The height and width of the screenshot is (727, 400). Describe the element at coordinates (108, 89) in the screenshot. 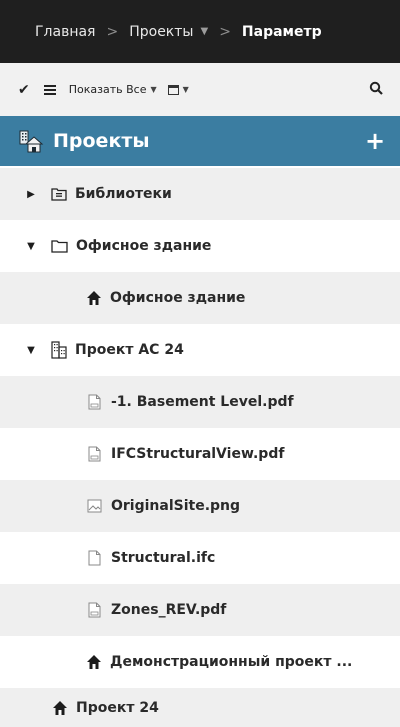

I see `show-all-dropdown: Показать Все` at that location.